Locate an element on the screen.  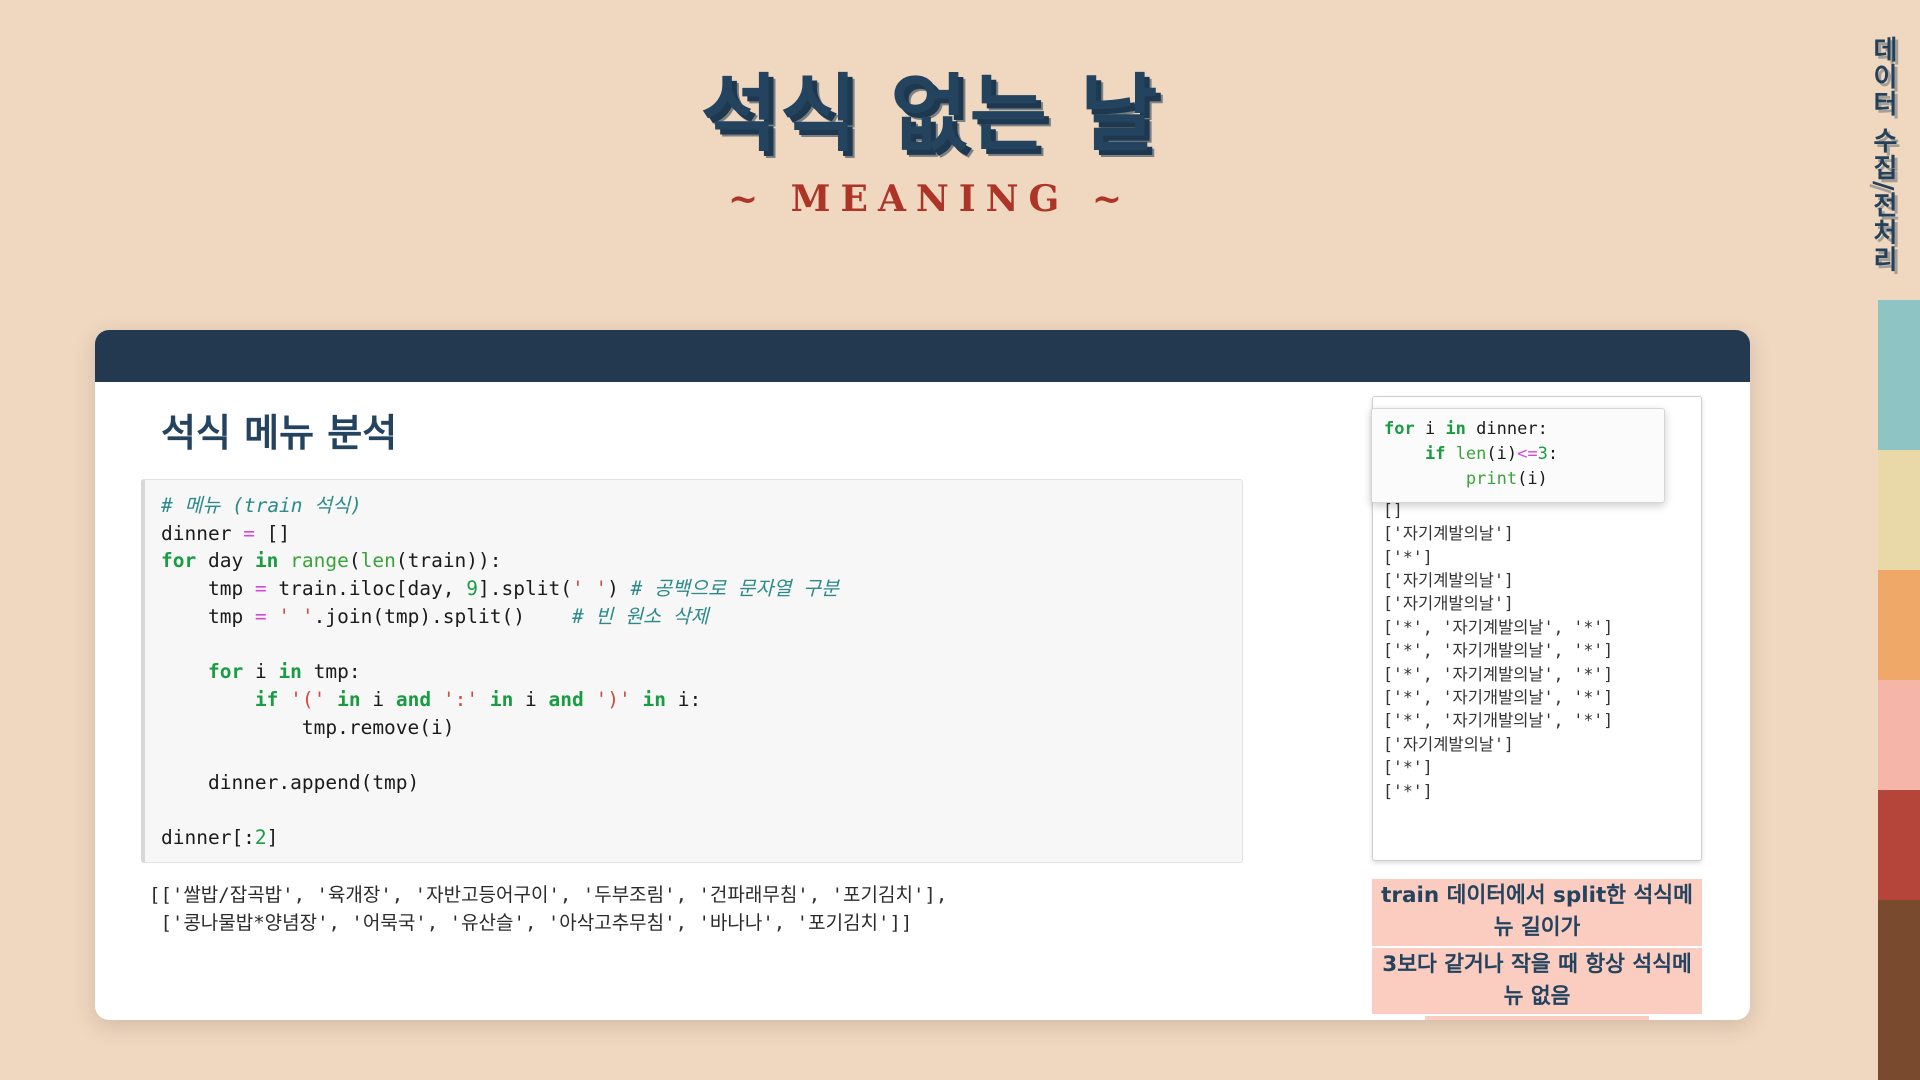
code-token: tmp.remove(i) is located at coordinates (308, 727).